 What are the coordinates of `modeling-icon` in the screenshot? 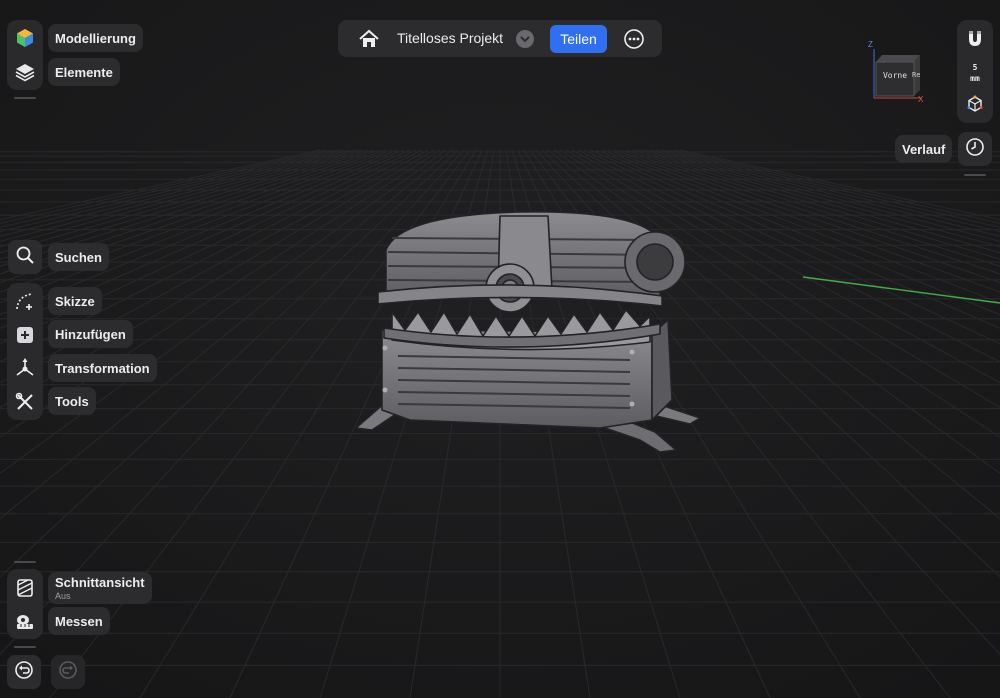 It's located at (25, 38).